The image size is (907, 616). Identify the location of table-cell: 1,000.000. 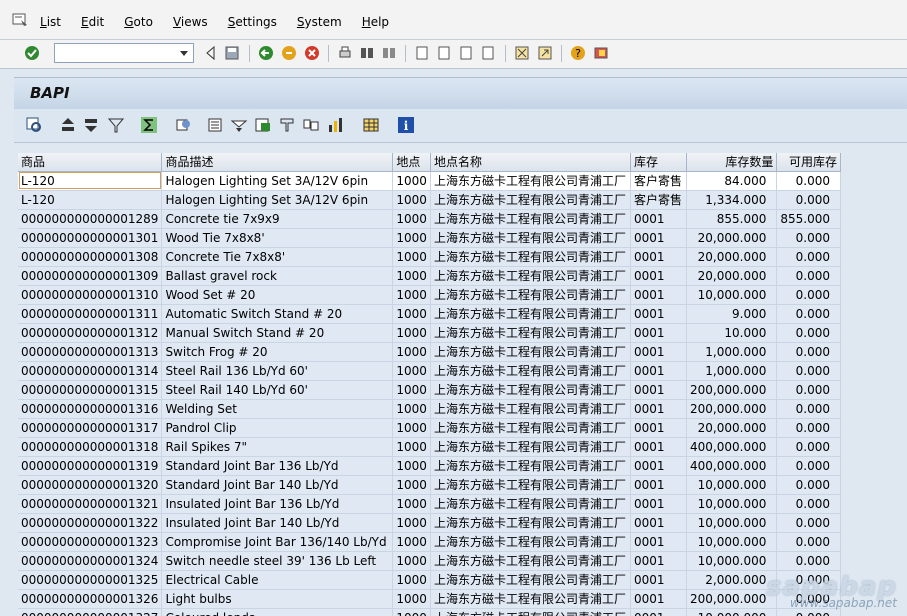
(732, 371).